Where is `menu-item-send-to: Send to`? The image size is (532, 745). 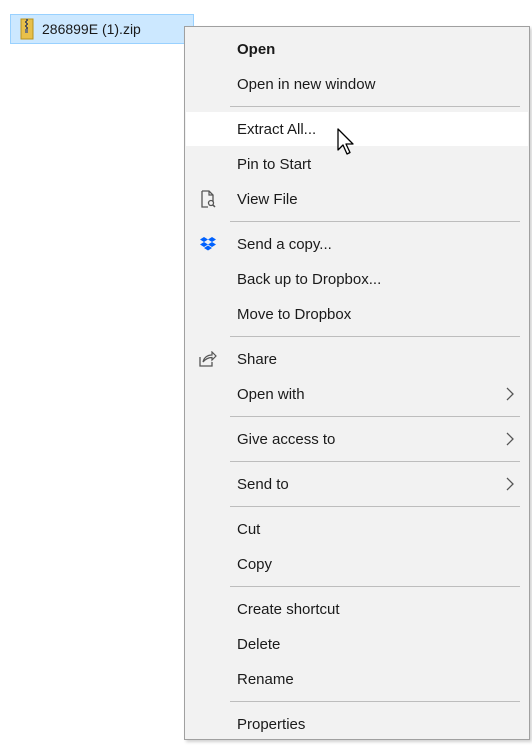 menu-item-send-to: Send to is located at coordinates (357, 484).